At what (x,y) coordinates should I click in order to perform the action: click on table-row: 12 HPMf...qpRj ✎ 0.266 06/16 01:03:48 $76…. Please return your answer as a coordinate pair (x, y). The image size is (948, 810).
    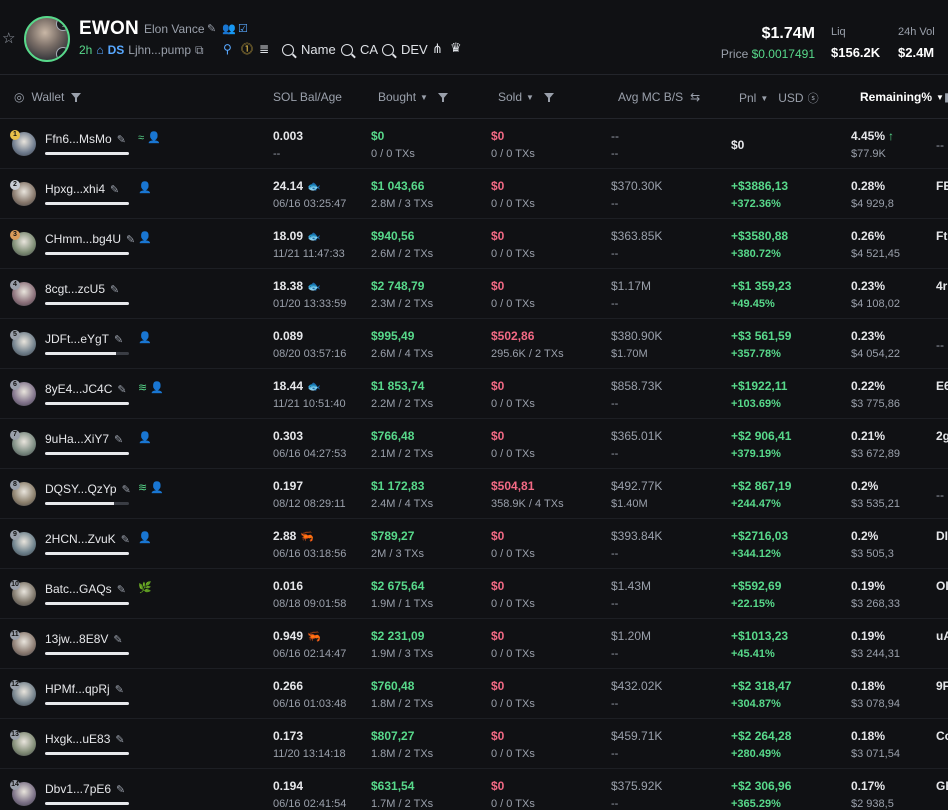
    Looking at the image, I should click on (474, 694).